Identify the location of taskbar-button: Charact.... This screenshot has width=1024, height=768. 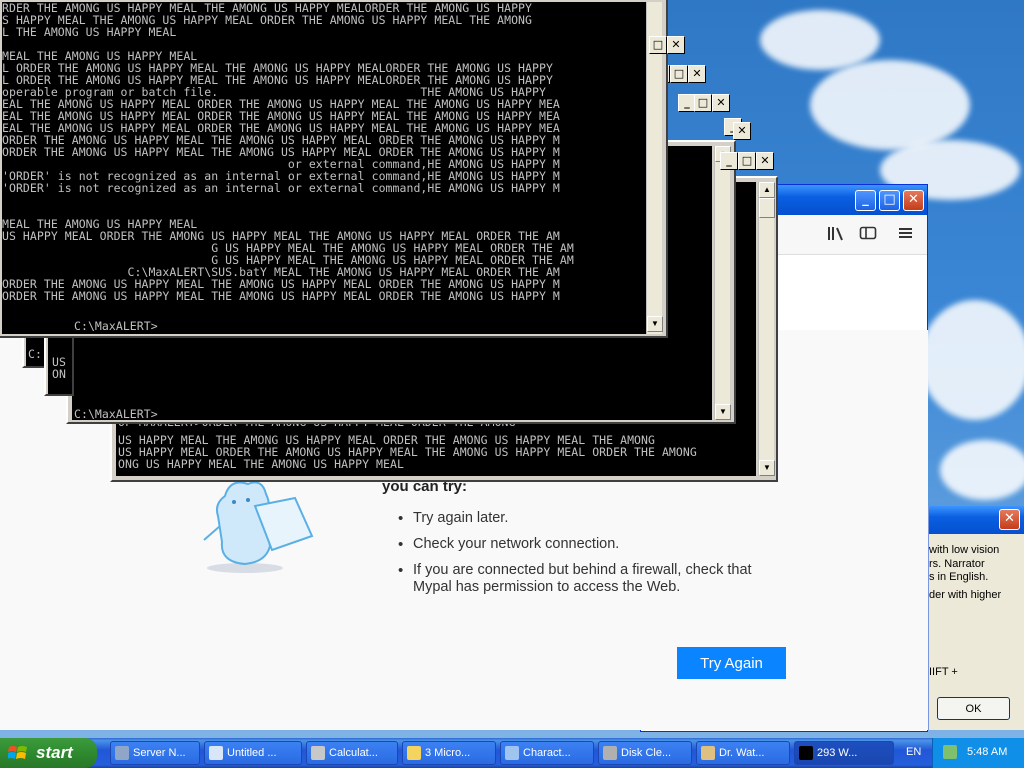
(547, 753).